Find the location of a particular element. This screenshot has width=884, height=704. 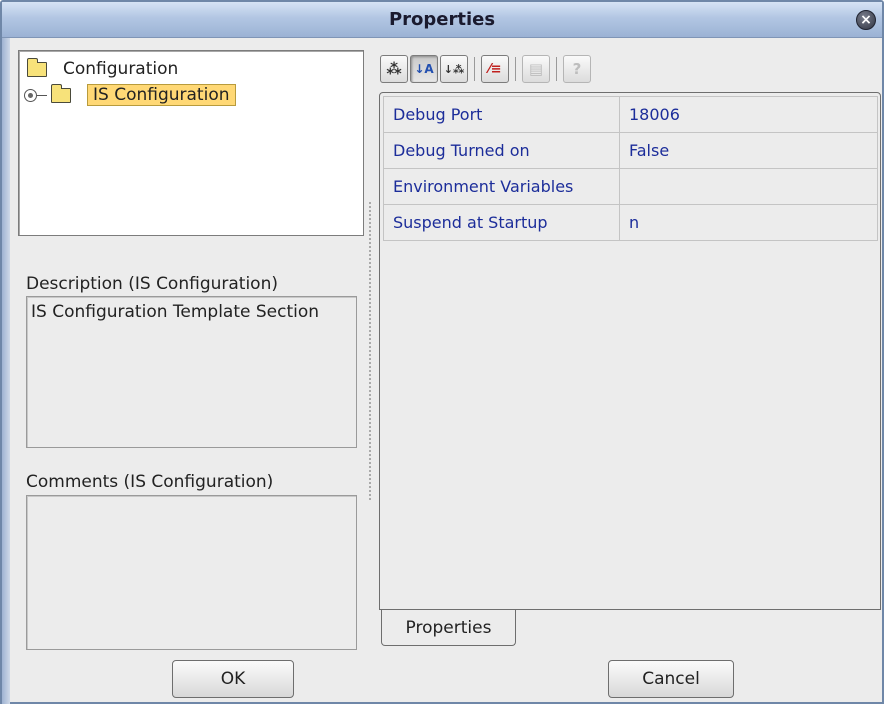

table-row: Debug Port 18006 is located at coordinates (630, 114).